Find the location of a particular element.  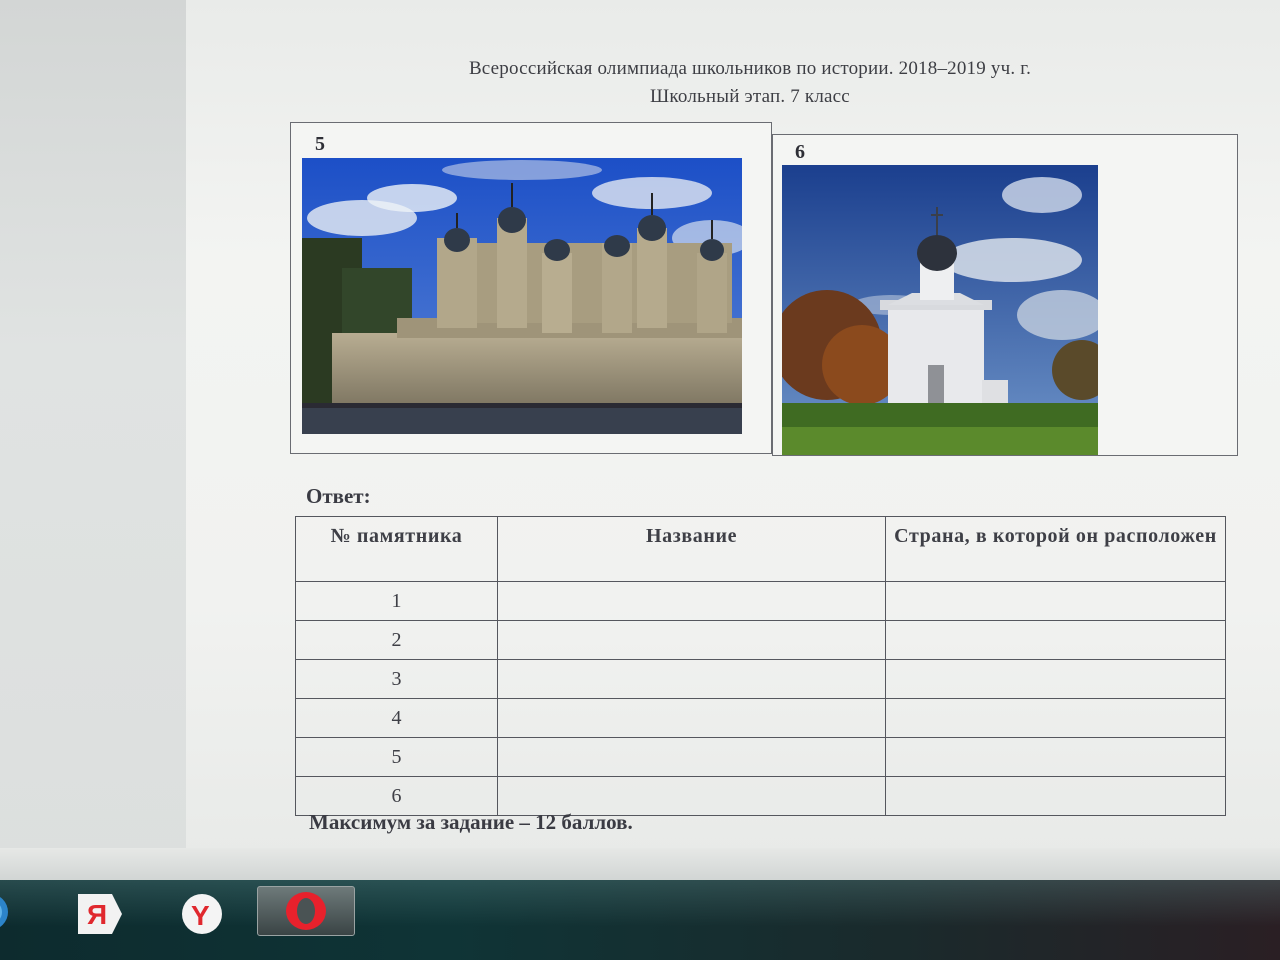

photo-number-6: 6 is located at coordinates (800, 152).